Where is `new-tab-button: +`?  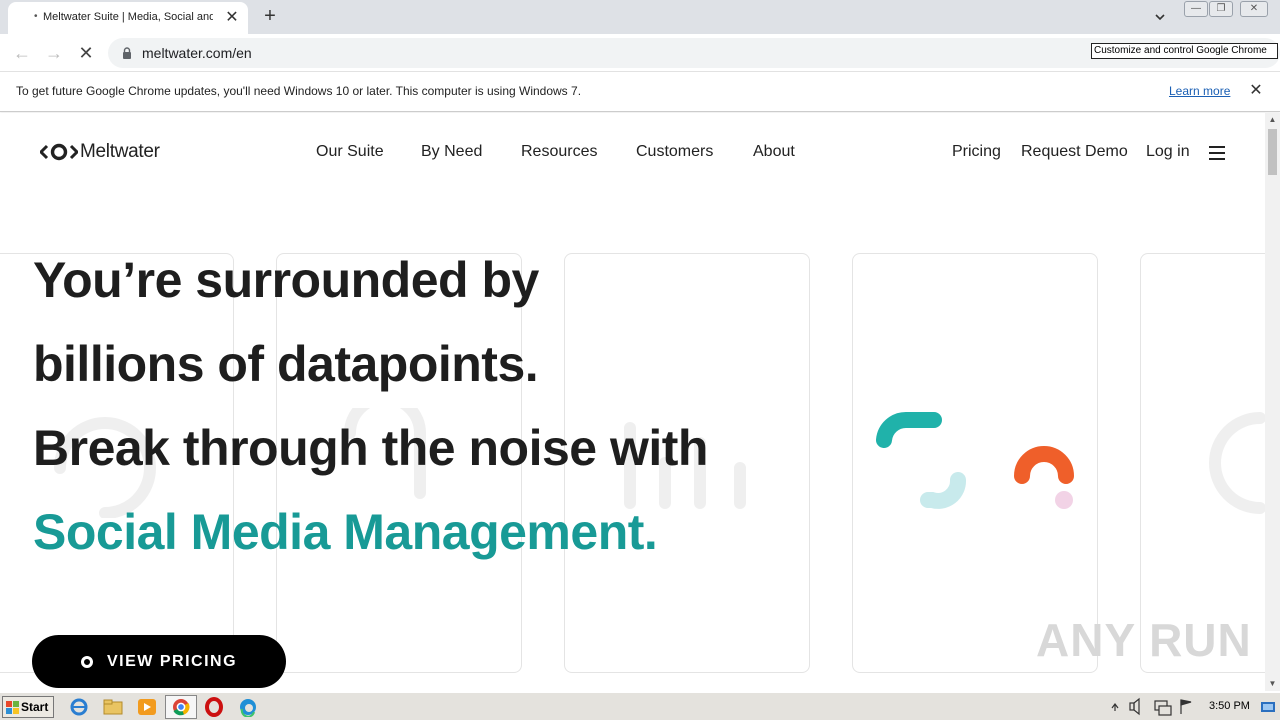 new-tab-button: + is located at coordinates (270, 17).